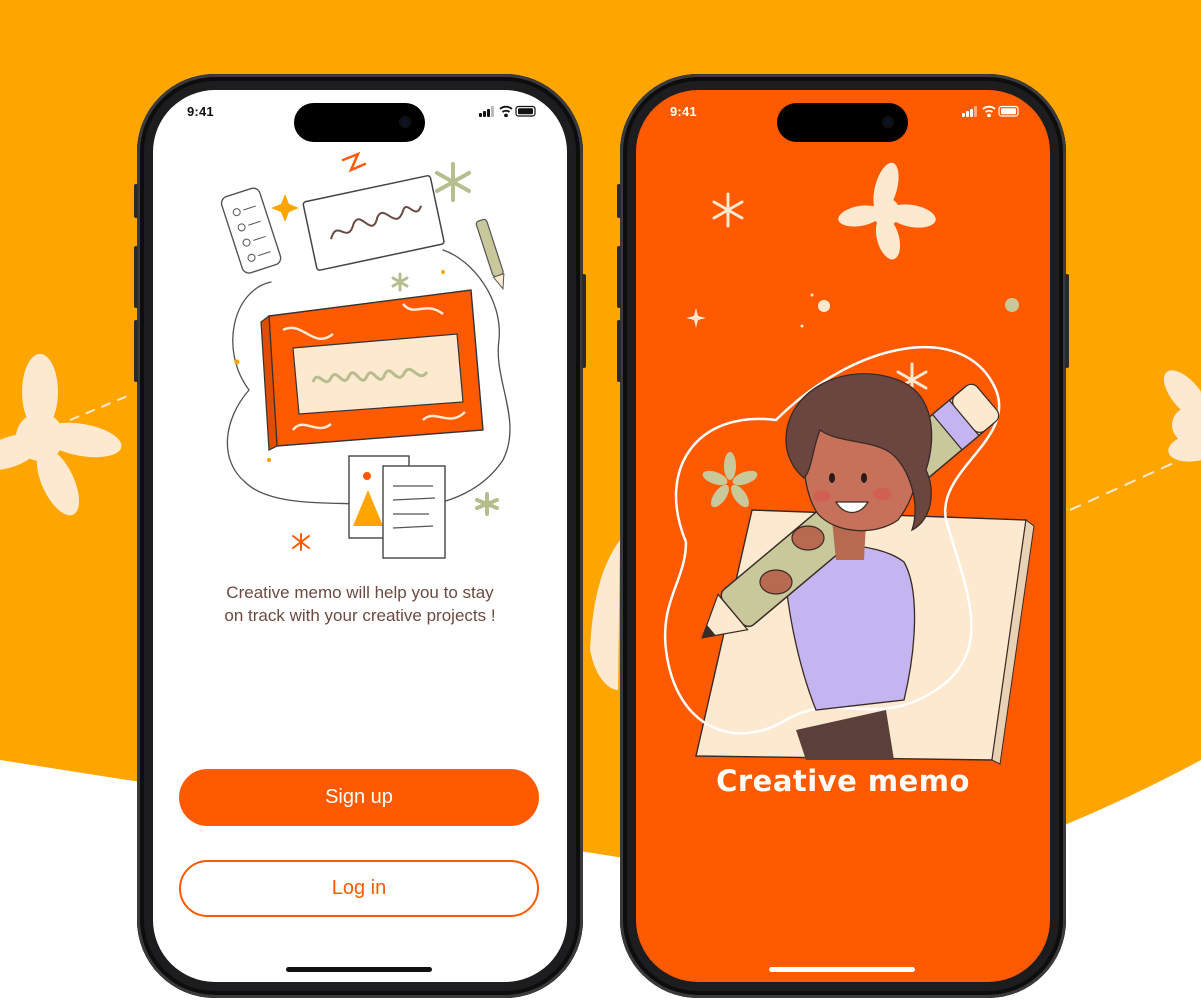 This screenshot has height=1002, width=1201. Describe the element at coordinates (285, 208) in the screenshot. I see `sparkle-icon` at that location.